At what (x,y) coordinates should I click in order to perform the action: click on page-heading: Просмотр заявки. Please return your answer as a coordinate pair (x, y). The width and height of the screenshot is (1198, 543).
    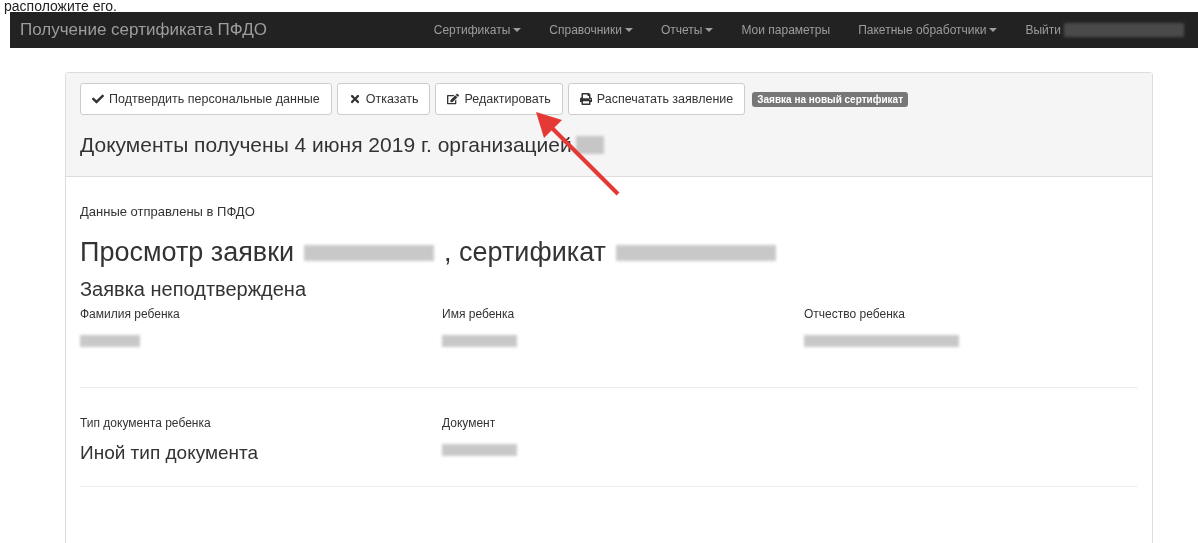
    Looking at the image, I should click on (187, 252).